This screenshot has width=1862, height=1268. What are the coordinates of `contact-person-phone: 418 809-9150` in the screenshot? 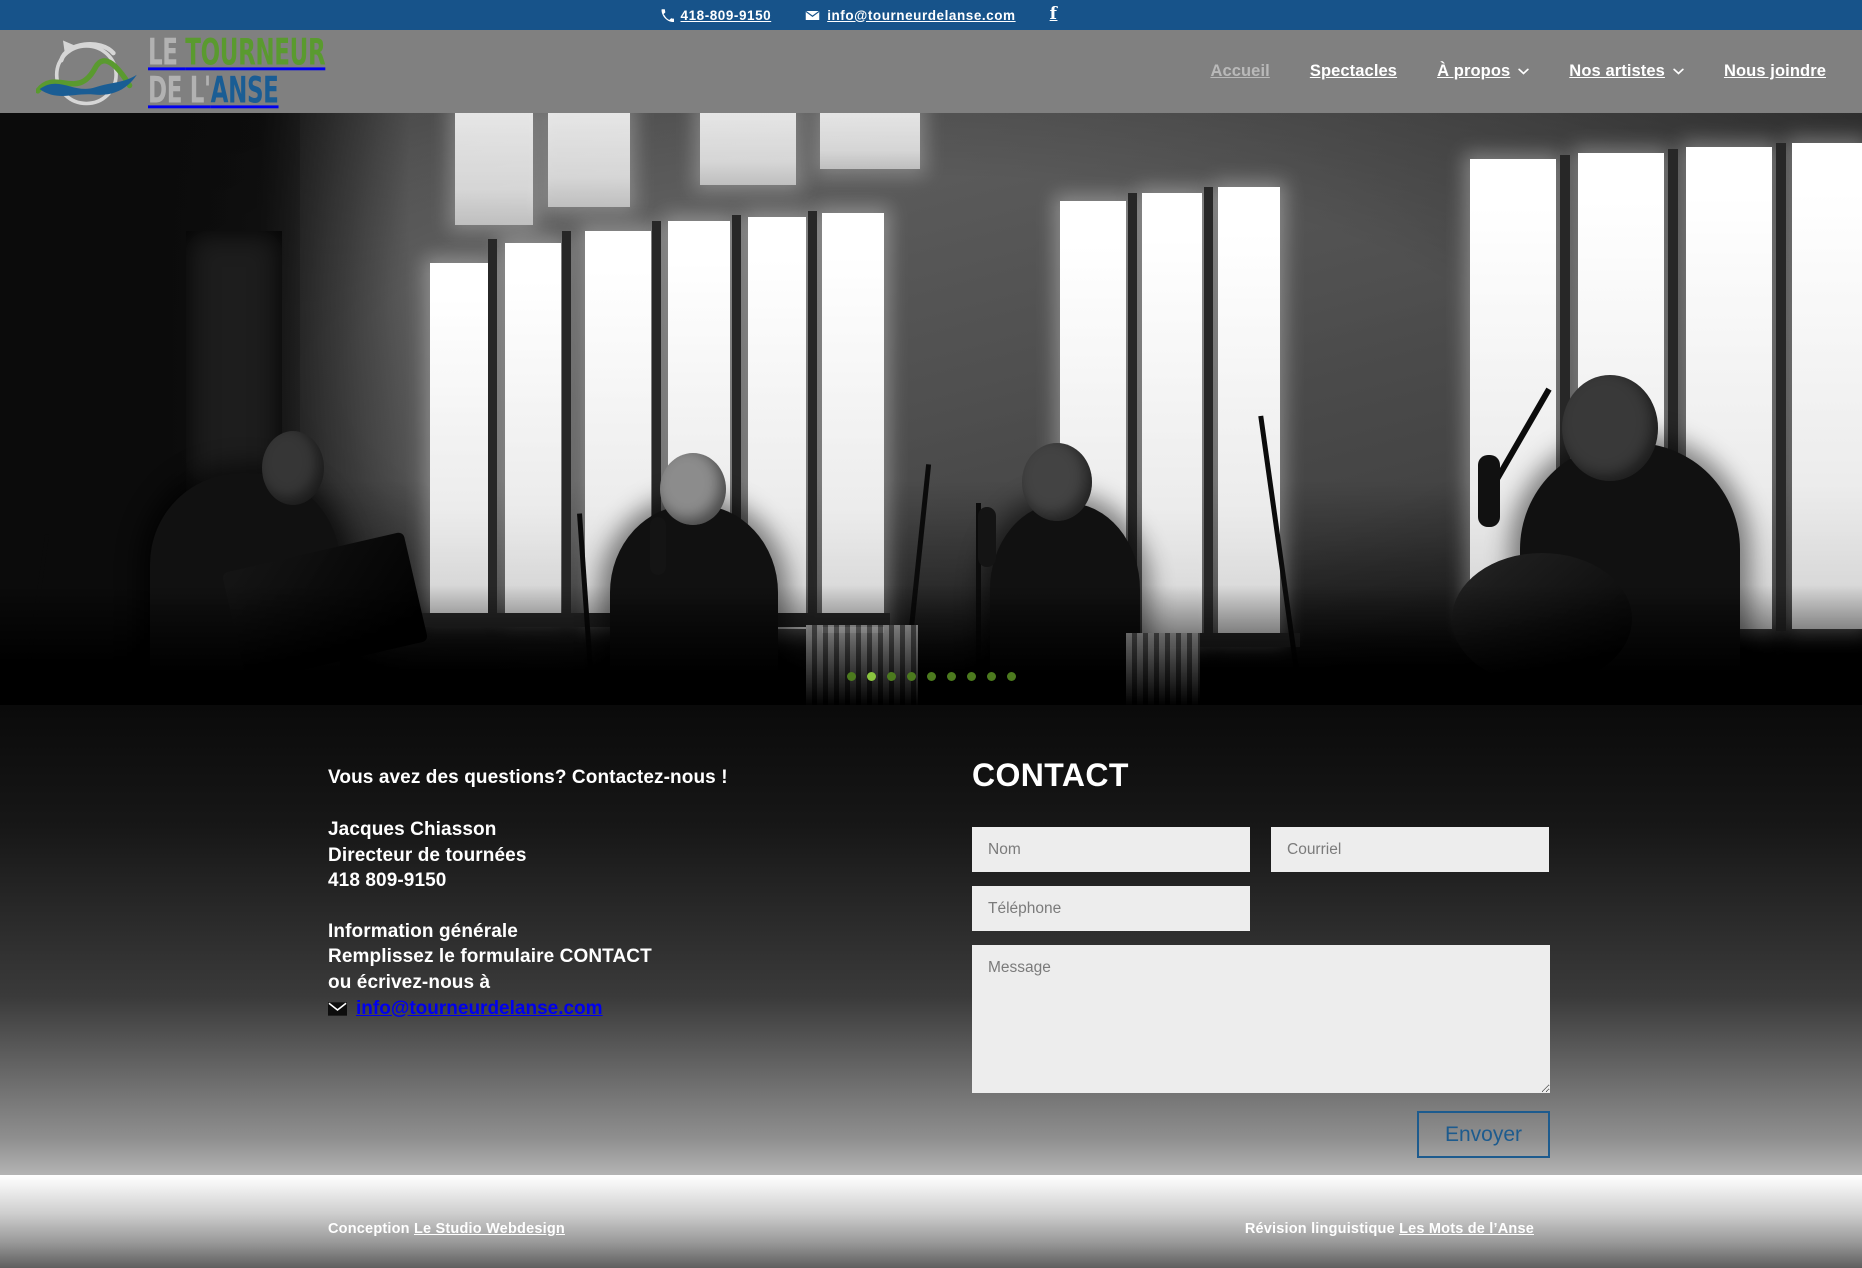 It's located at (387, 881).